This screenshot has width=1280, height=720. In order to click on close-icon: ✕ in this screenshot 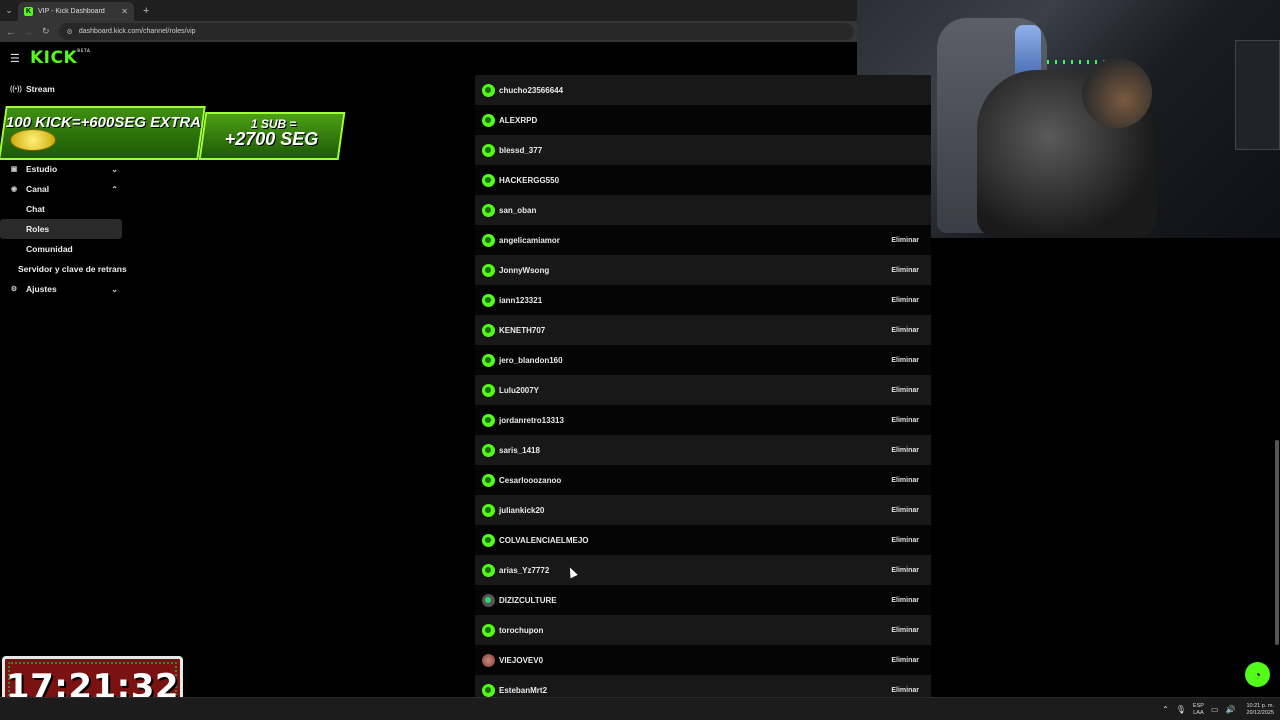, I will do `click(124, 11)`.